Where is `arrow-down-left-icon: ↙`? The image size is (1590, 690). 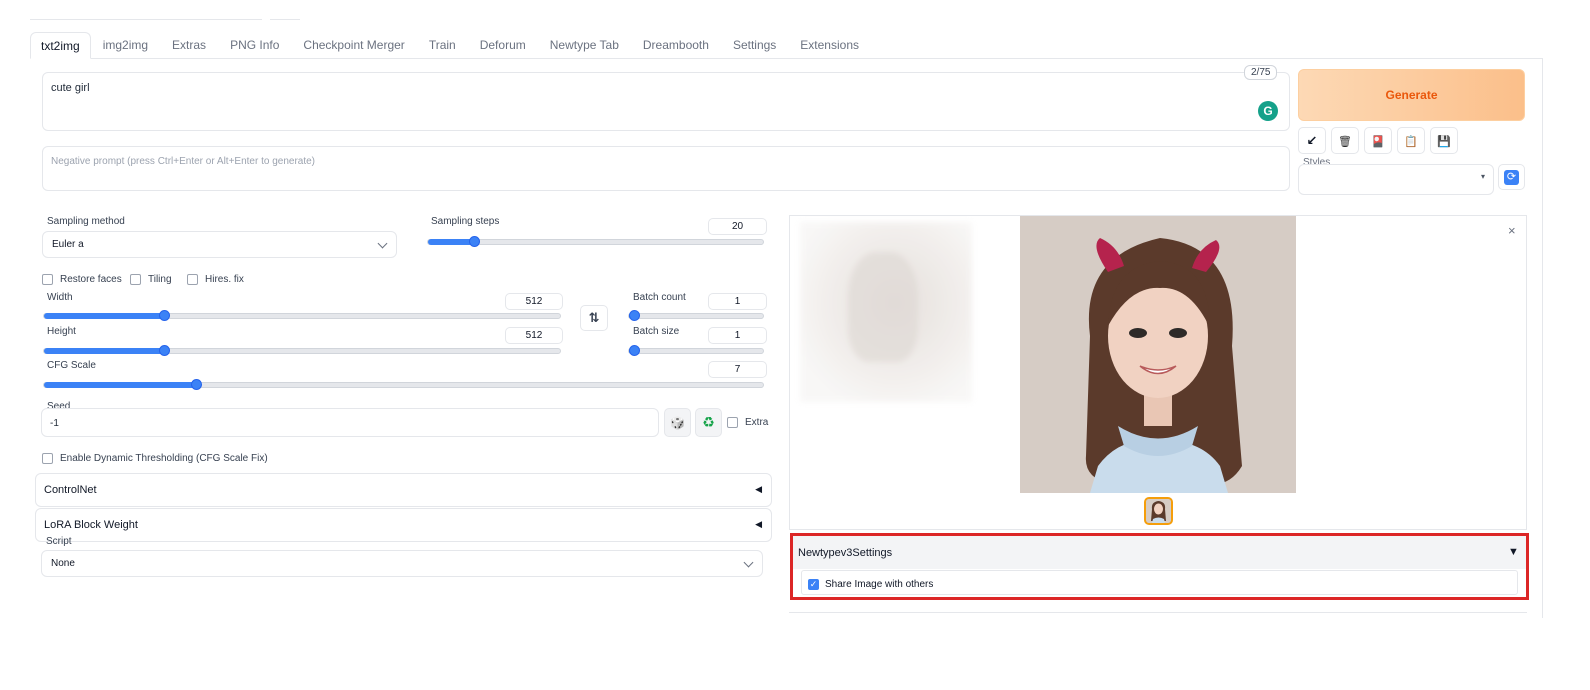 arrow-down-left-icon: ↙ is located at coordinates (1312, 140).